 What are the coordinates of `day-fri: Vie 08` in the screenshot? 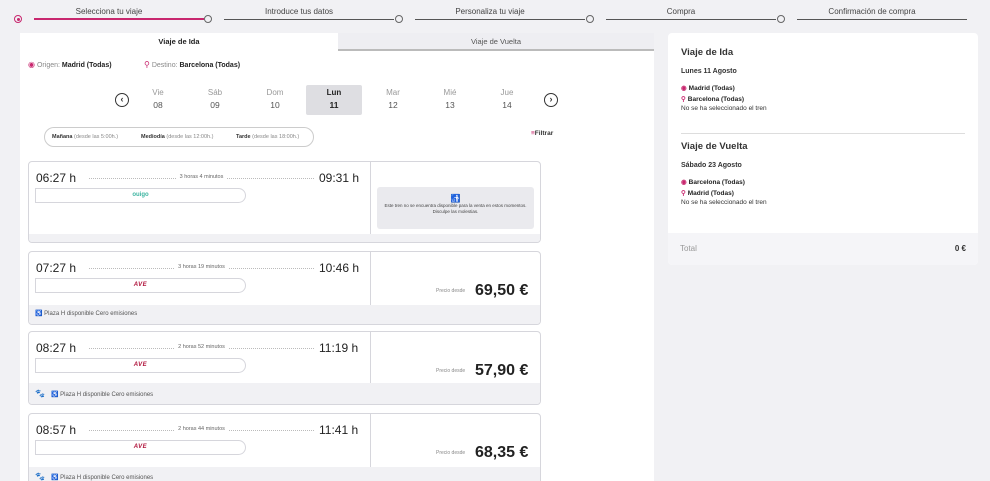 It's located at (158, 100).